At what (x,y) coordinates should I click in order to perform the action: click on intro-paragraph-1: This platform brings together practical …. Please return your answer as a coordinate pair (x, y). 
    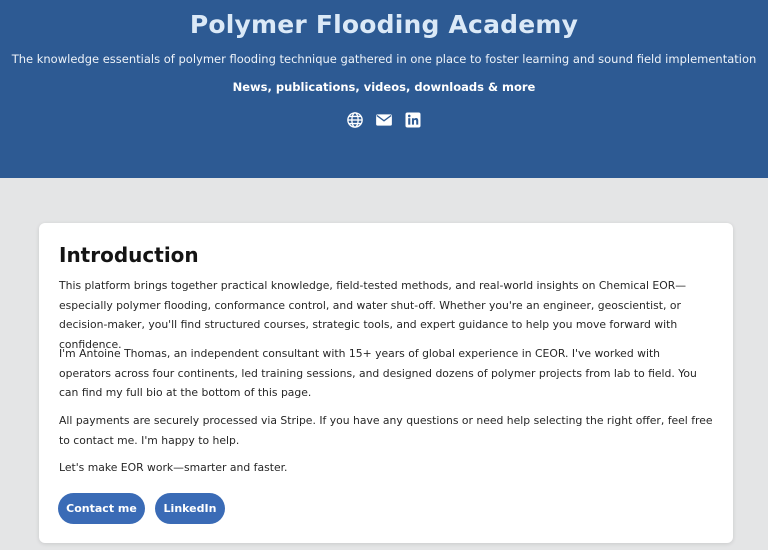
    Looking at the image, I should click on (373, 315).